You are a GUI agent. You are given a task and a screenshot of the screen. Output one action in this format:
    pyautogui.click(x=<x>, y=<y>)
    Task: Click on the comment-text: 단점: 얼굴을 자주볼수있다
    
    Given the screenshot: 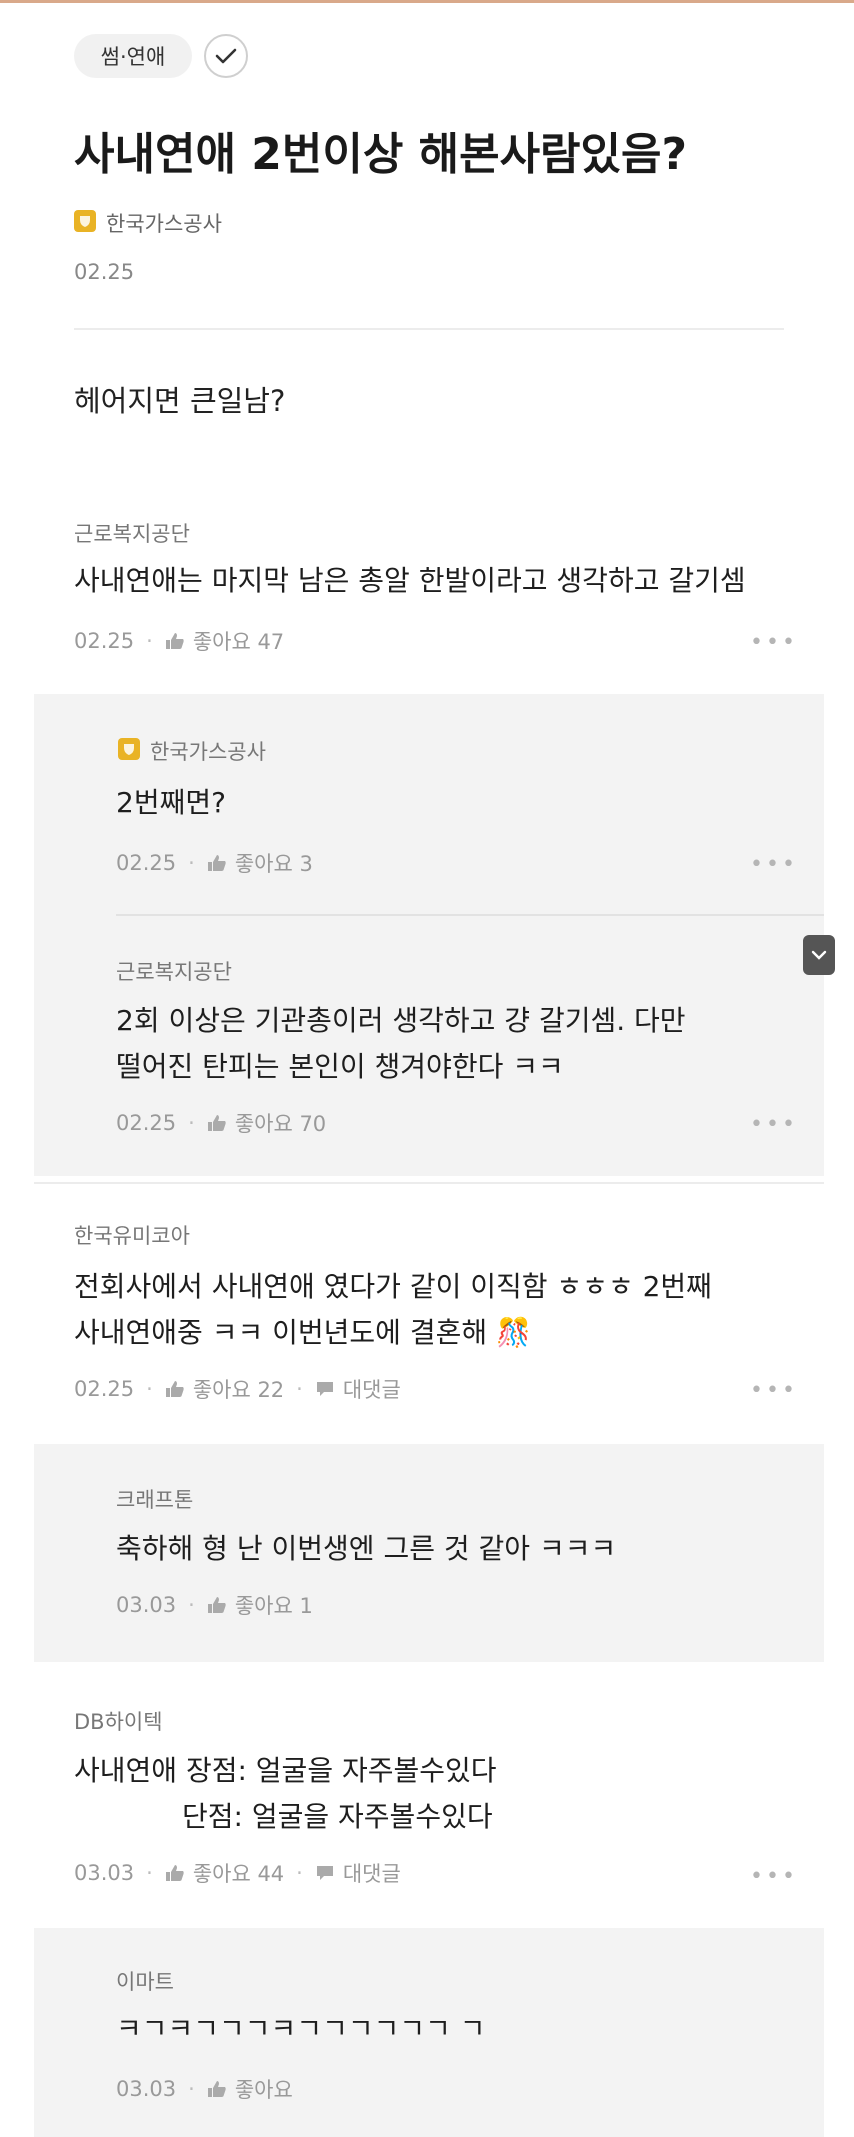 What is the action you would take?
    pyautogui.click(x=337, y=1816)
    